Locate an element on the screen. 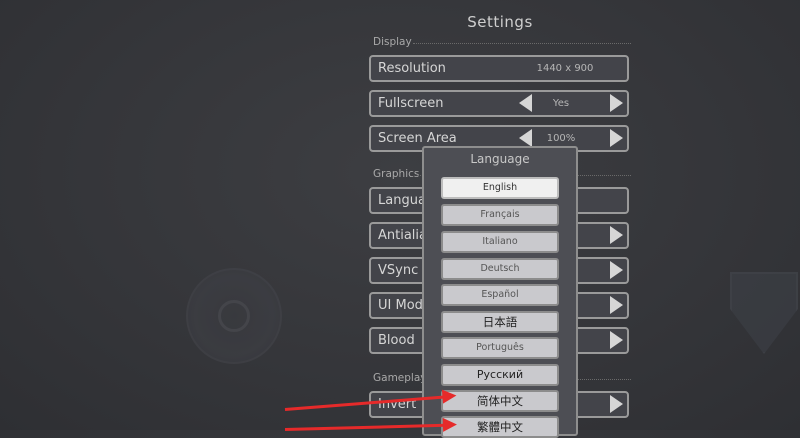  resolution-value: 1440 x 900 is located at coordinates (565, 68).